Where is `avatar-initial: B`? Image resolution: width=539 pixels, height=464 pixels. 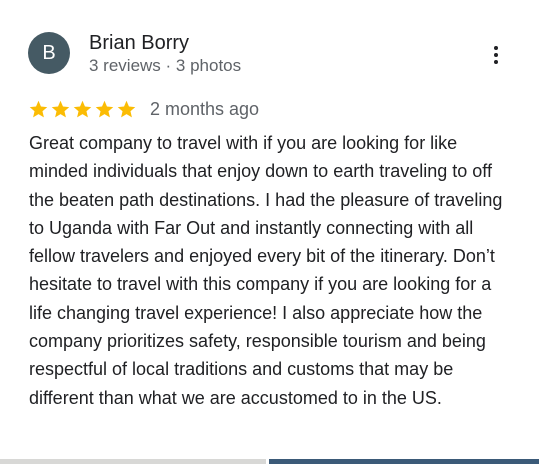 avatar-initial: B is located at coordinates (49, 52).